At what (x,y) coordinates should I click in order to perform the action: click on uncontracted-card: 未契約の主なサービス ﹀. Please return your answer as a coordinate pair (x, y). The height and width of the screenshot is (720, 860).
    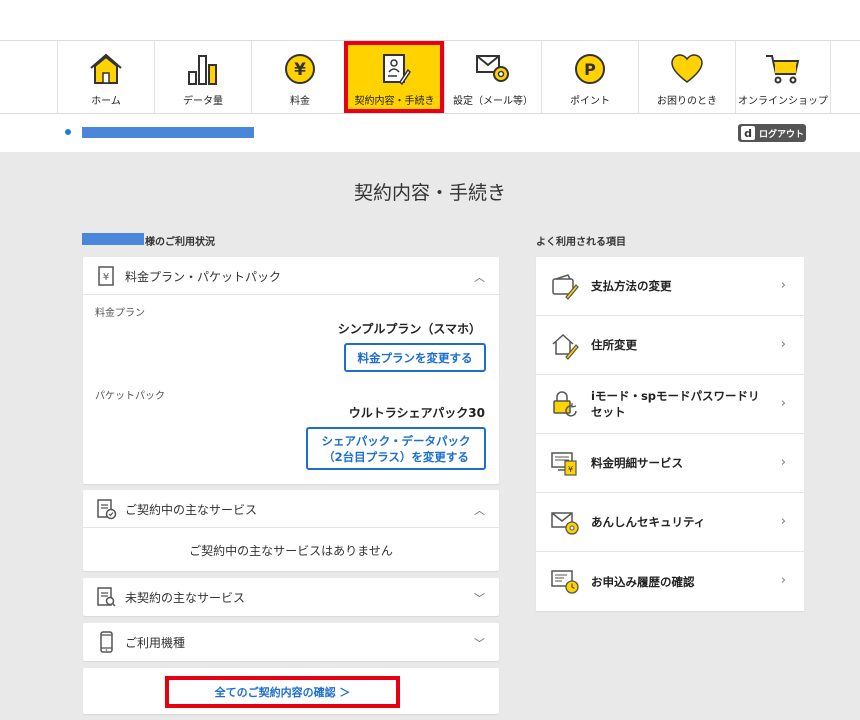
    Looking at the image, I should click on (291, 597).